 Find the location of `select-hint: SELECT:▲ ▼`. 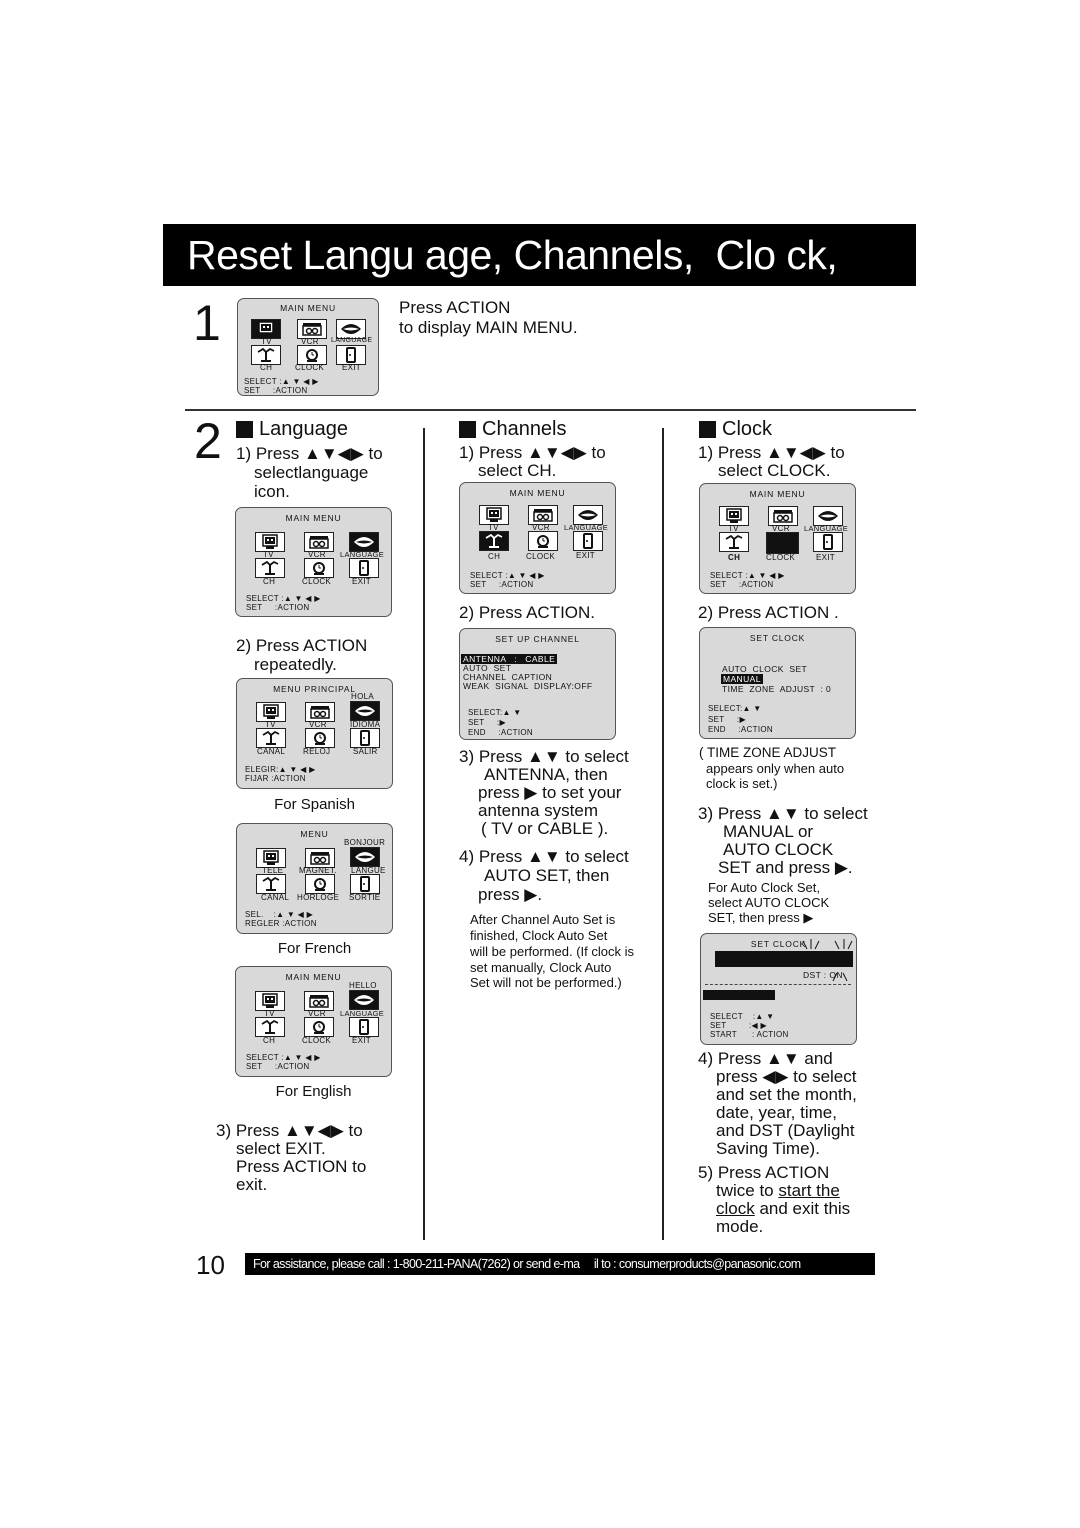

select-hint: SELECT:▲ ▼ is located at coordinates (495, 712).